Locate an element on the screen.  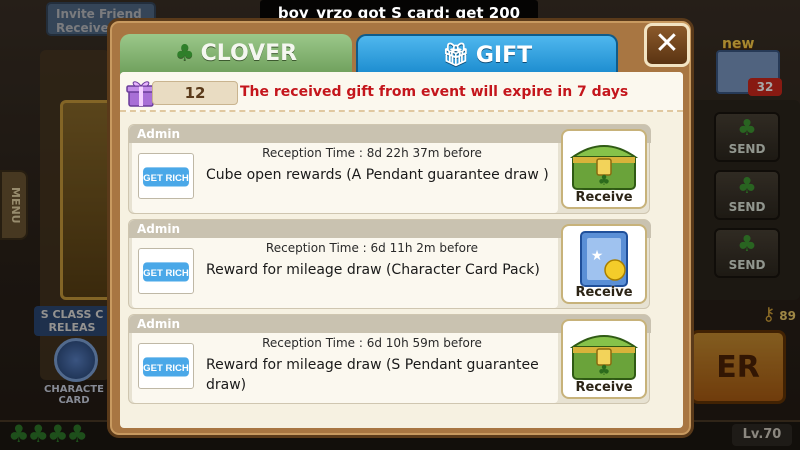
reception-time: Reception Time : 6d 10h 59m before is located at coordinates (372, 343).